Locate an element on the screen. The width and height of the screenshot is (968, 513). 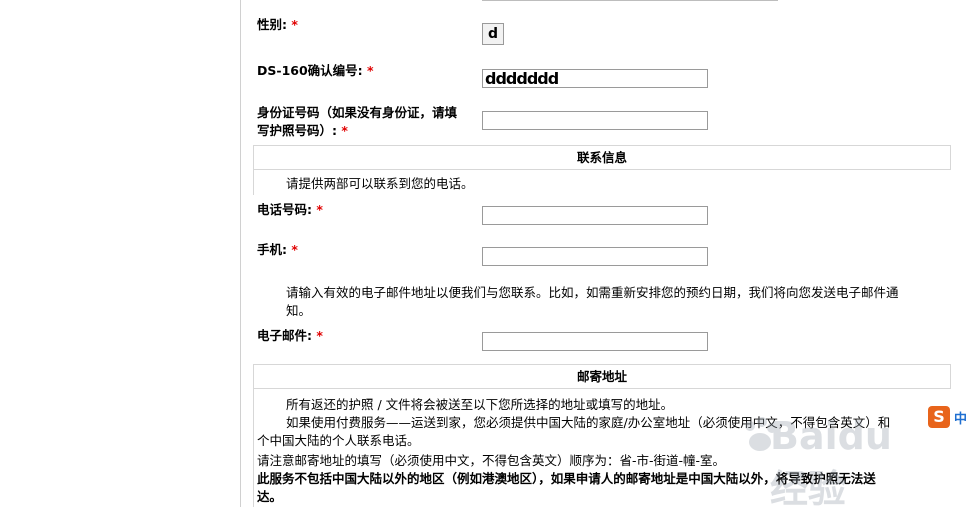
ds160-input is located at coordinates (595, 78).